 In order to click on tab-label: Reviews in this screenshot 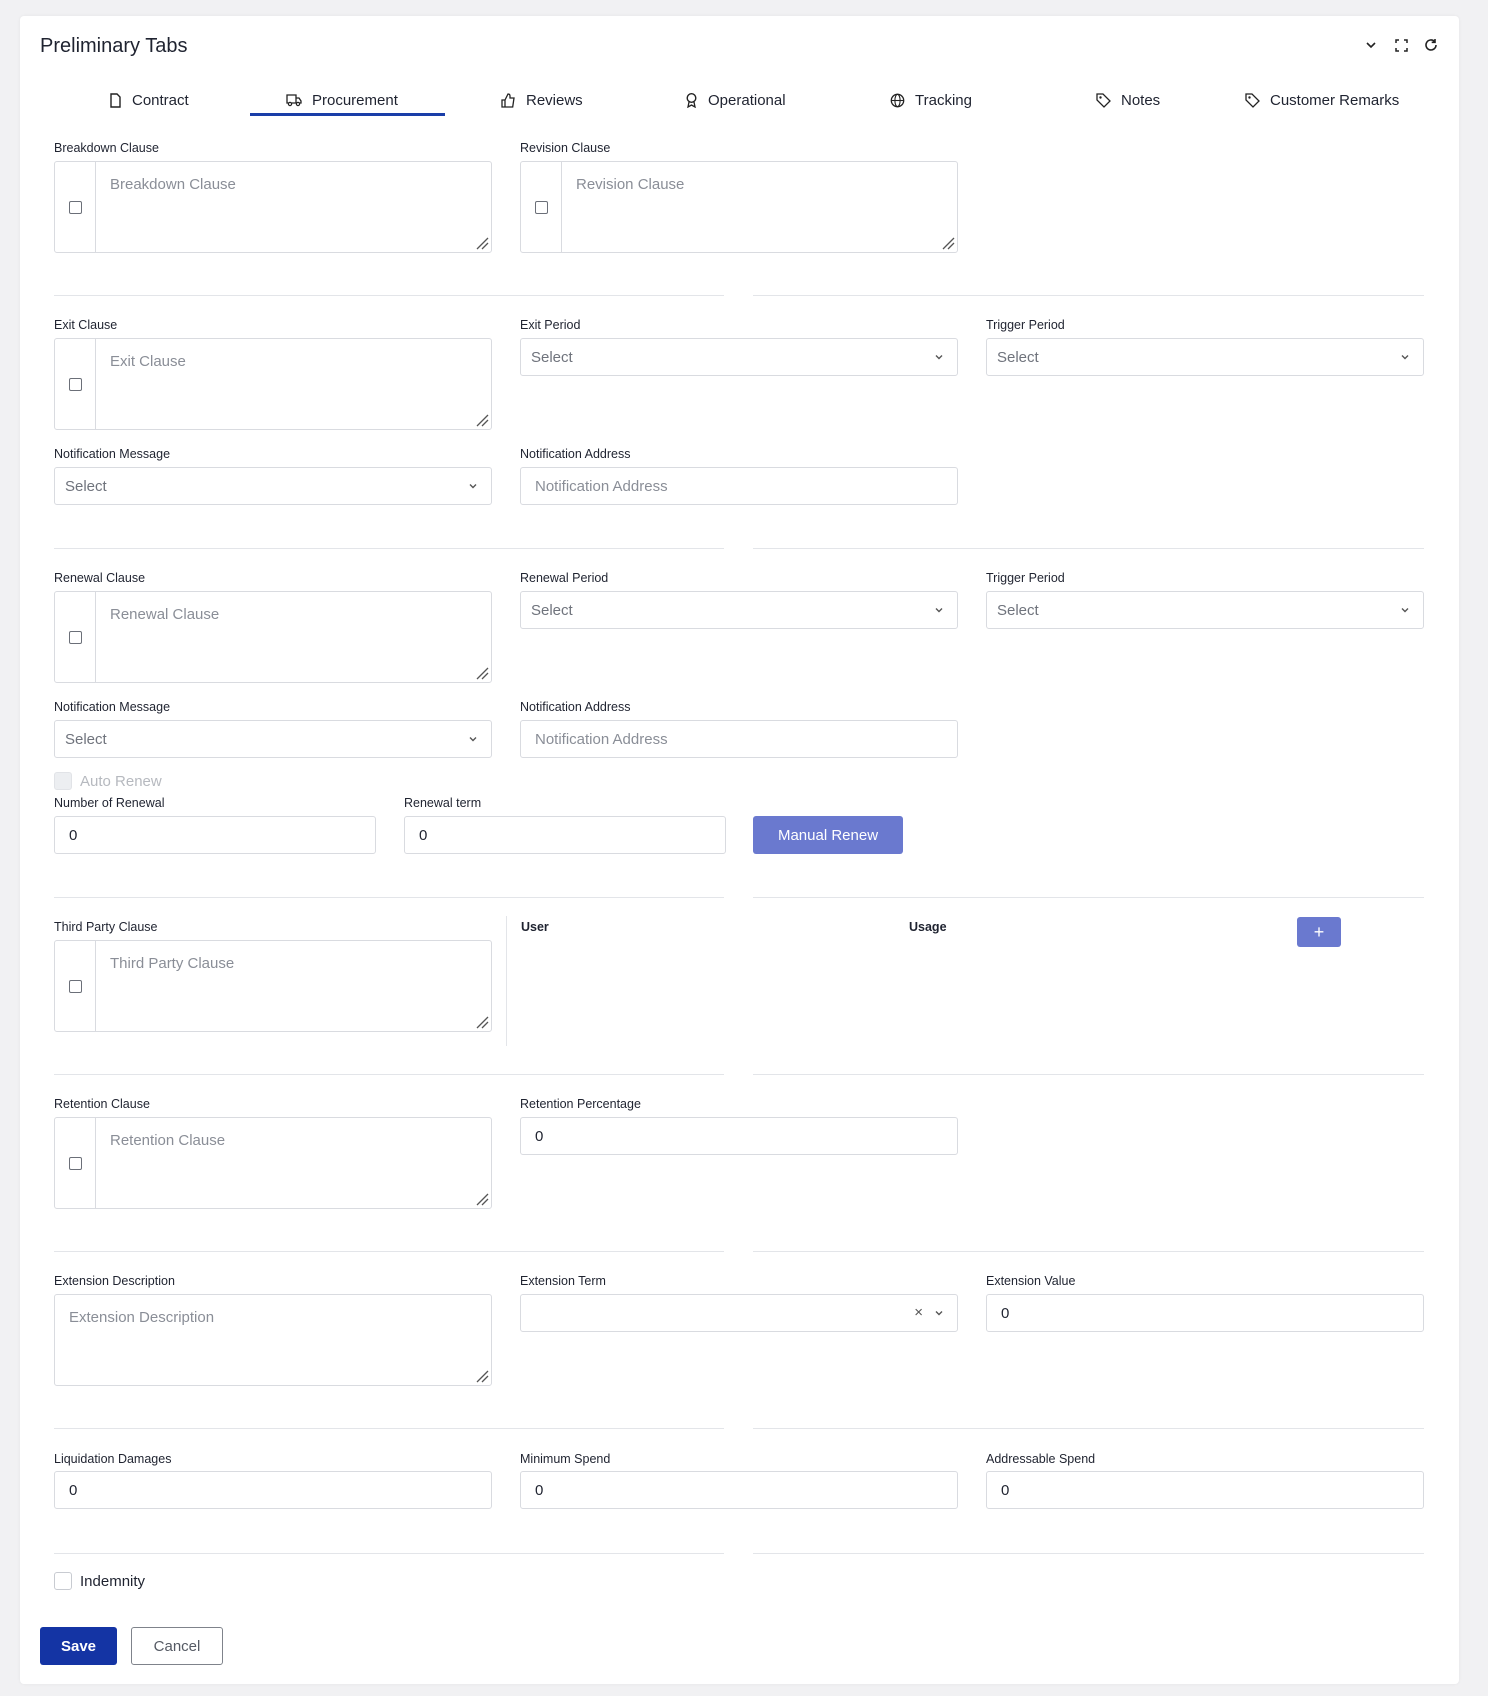, I will do `click(554, 100)`.